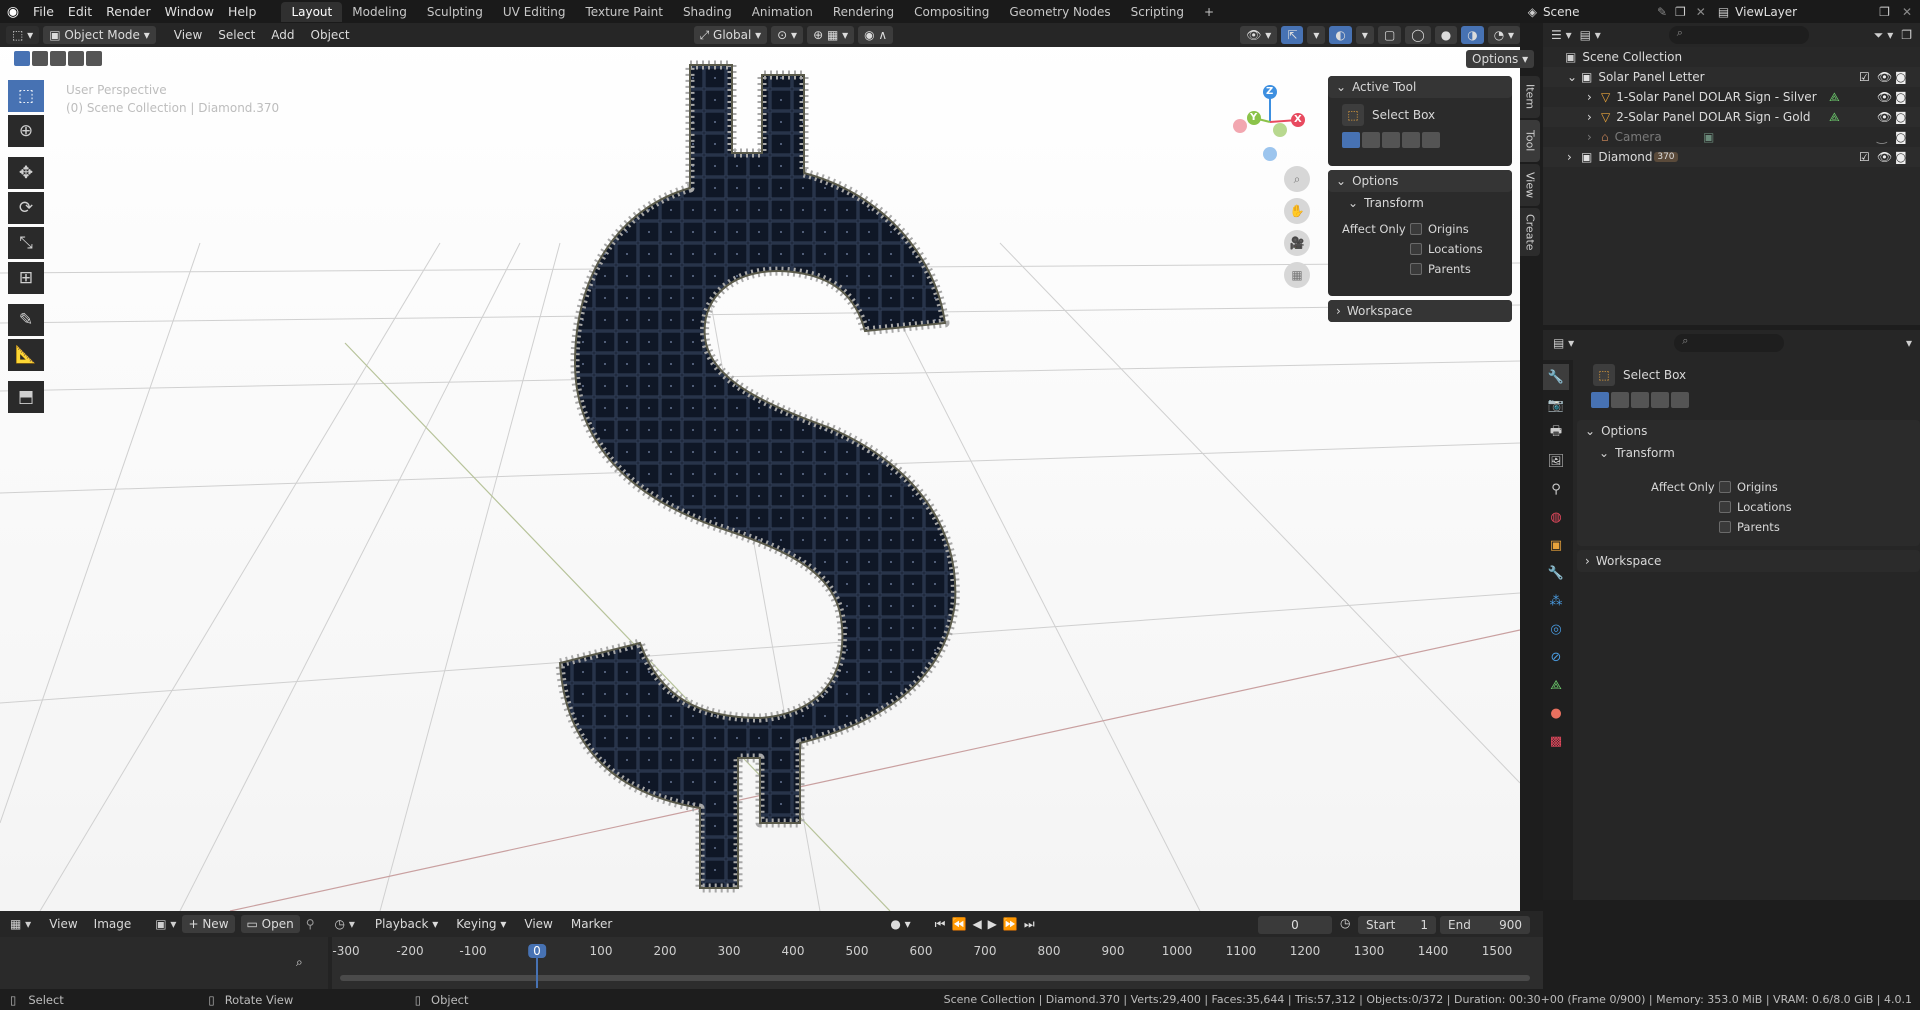  I want to click on select-intersect-icon, so click(94, 58).